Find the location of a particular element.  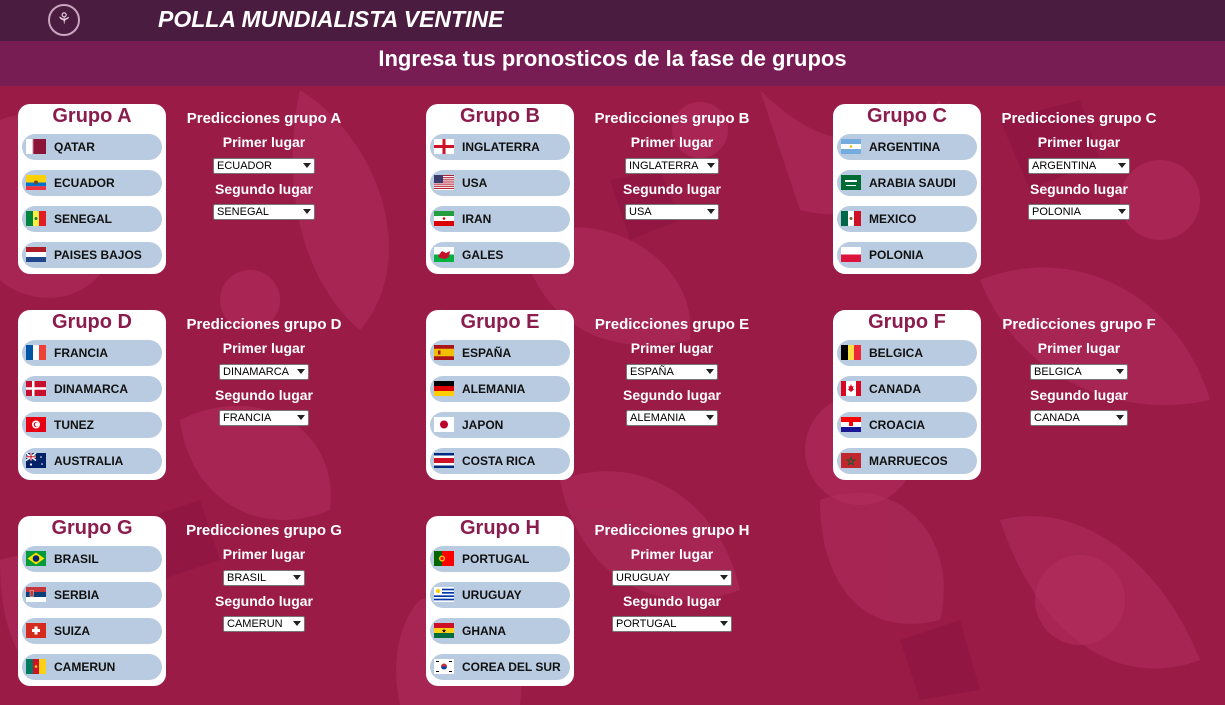

team-name: COREA DEL SUR is located at coordinates (511, 667).